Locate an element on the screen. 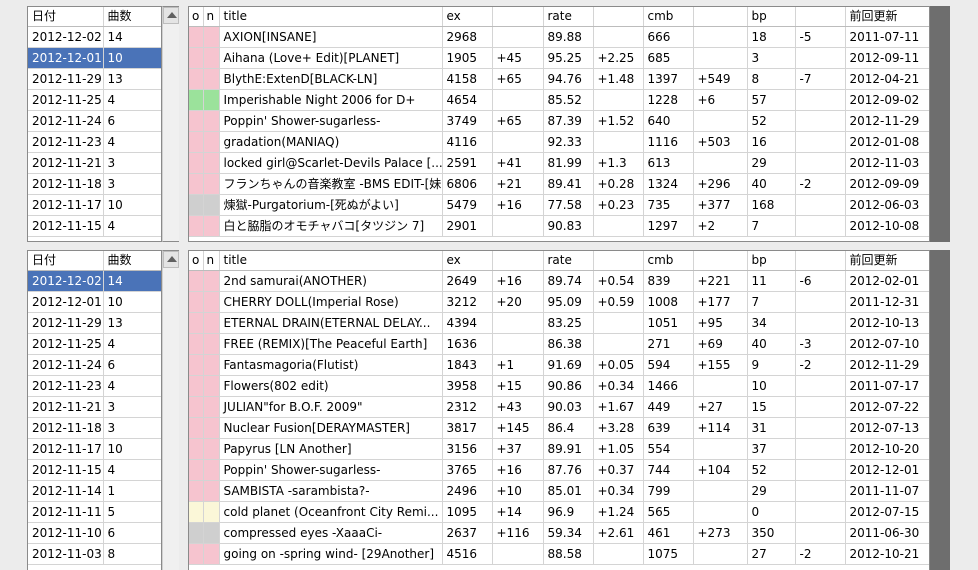 This screenshot has height=570, width=978. count-cell: 10 is located at coordinates (132, 302).